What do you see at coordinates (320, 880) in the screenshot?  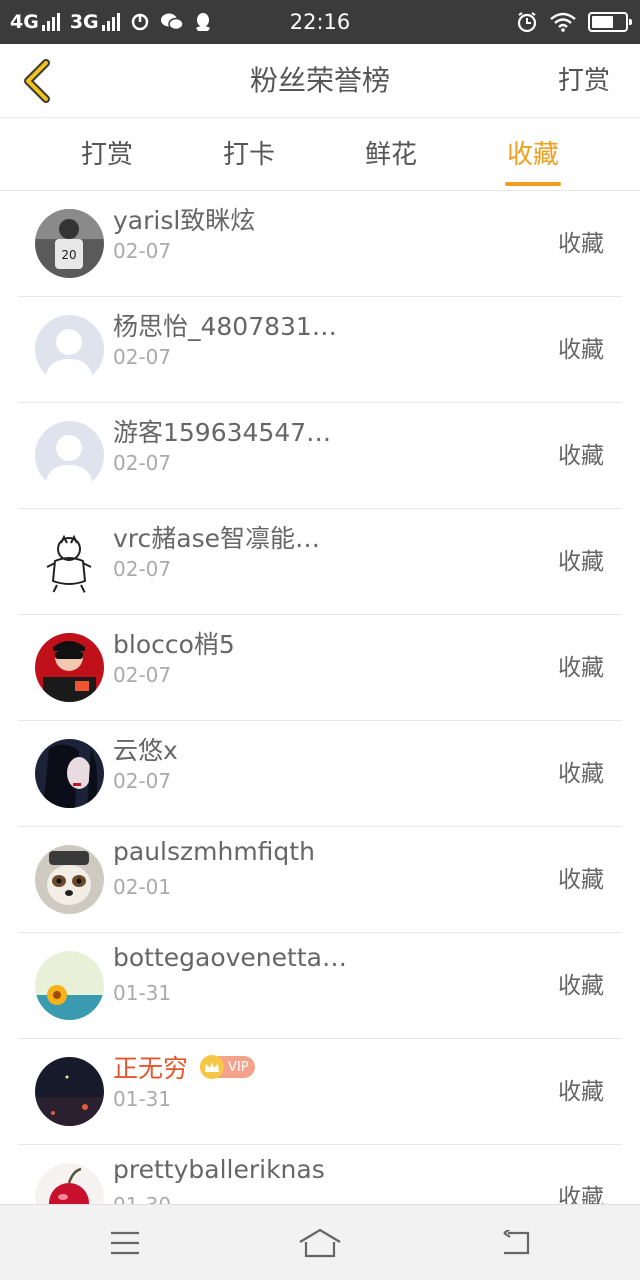 I see `list-item: paulszmhmfiqth 02-01 收藏` at bounding box center [320, 880].